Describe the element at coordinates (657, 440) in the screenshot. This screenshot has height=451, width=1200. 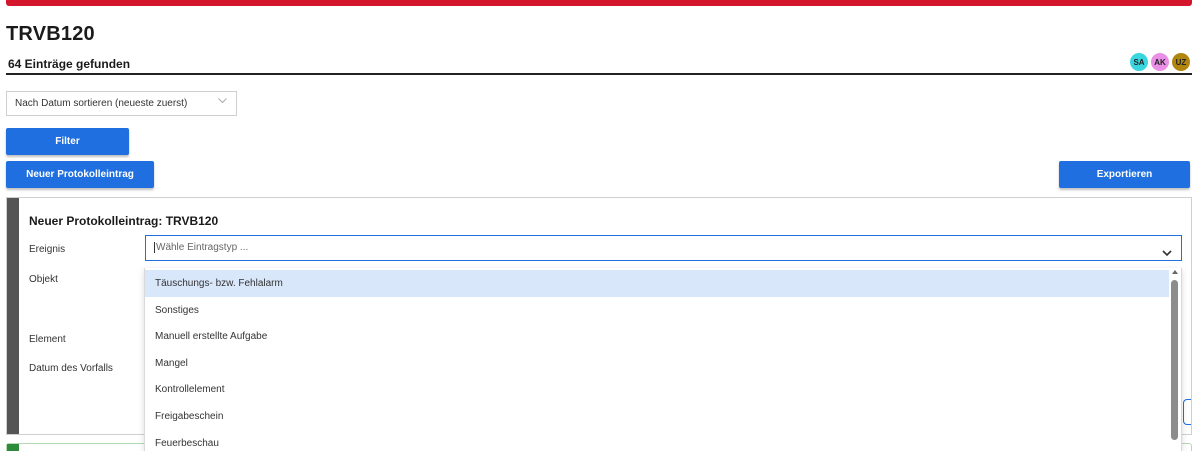
I see `dropdown-option: Feuerbeschau` at that location.